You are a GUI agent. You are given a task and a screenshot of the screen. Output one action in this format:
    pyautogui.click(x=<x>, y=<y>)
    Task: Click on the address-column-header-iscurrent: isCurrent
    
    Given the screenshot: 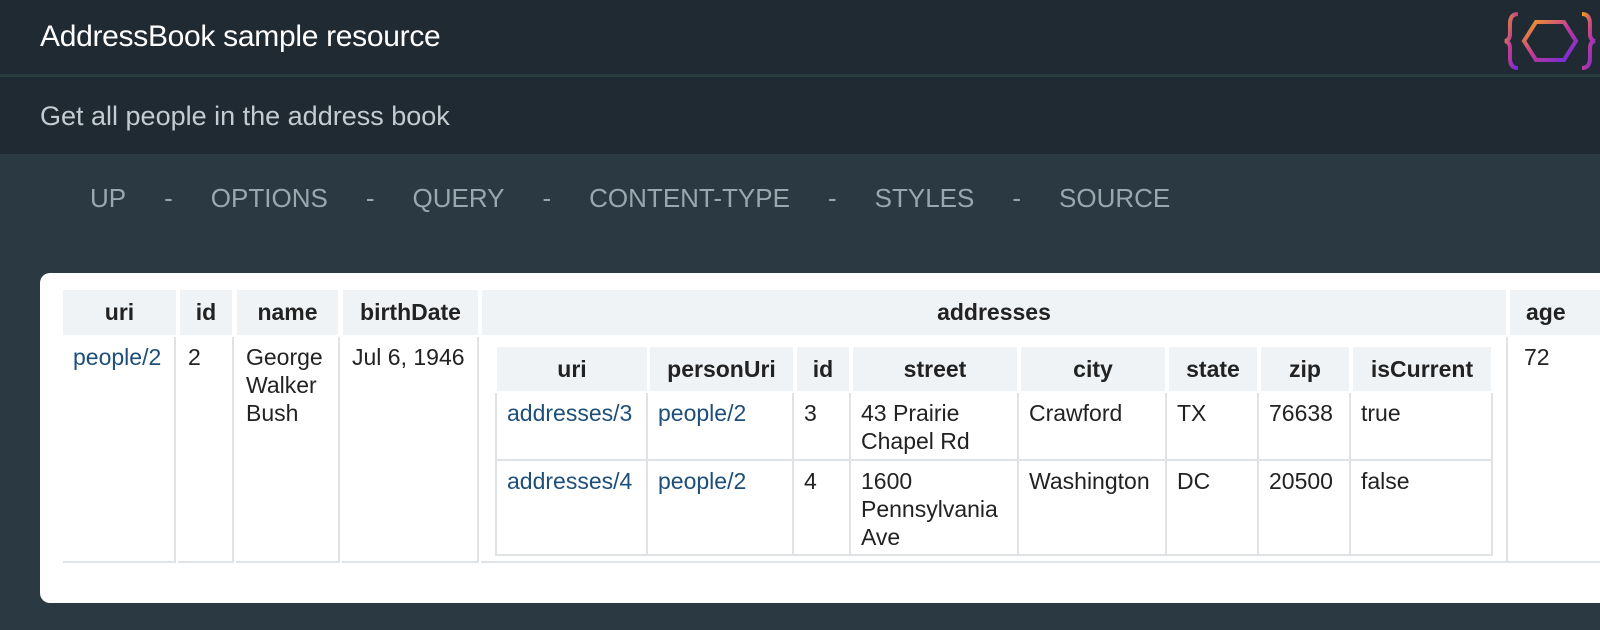 What is the action you would take?
    pyautogui.click(x=1422, y=369)
    